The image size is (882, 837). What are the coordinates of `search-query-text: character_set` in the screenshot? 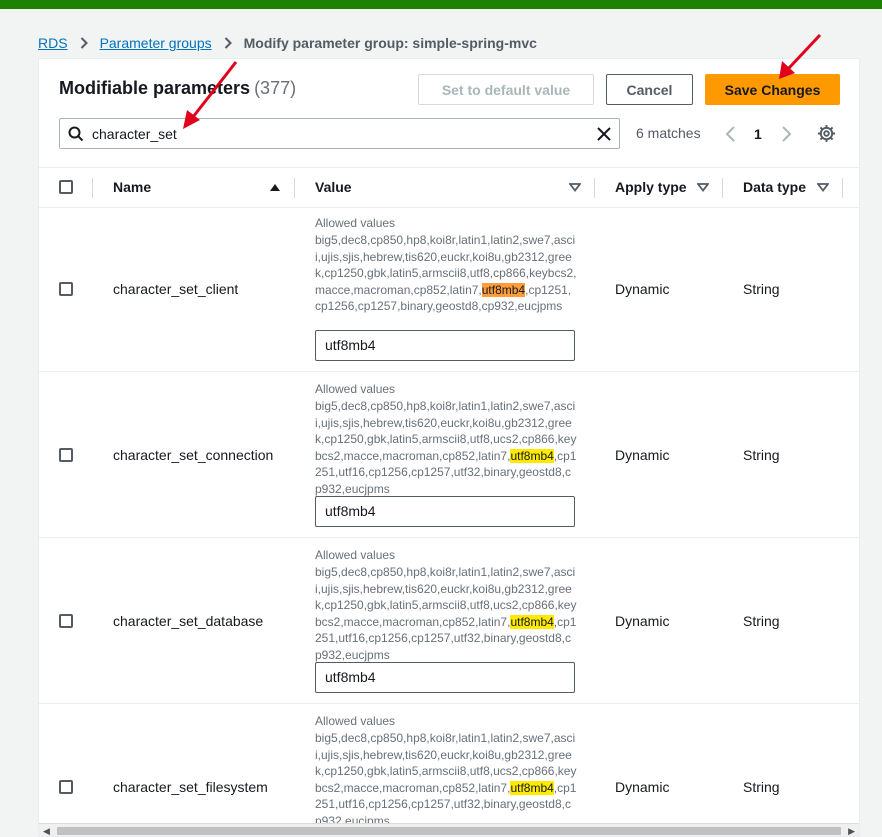 It's located at (134, 134).